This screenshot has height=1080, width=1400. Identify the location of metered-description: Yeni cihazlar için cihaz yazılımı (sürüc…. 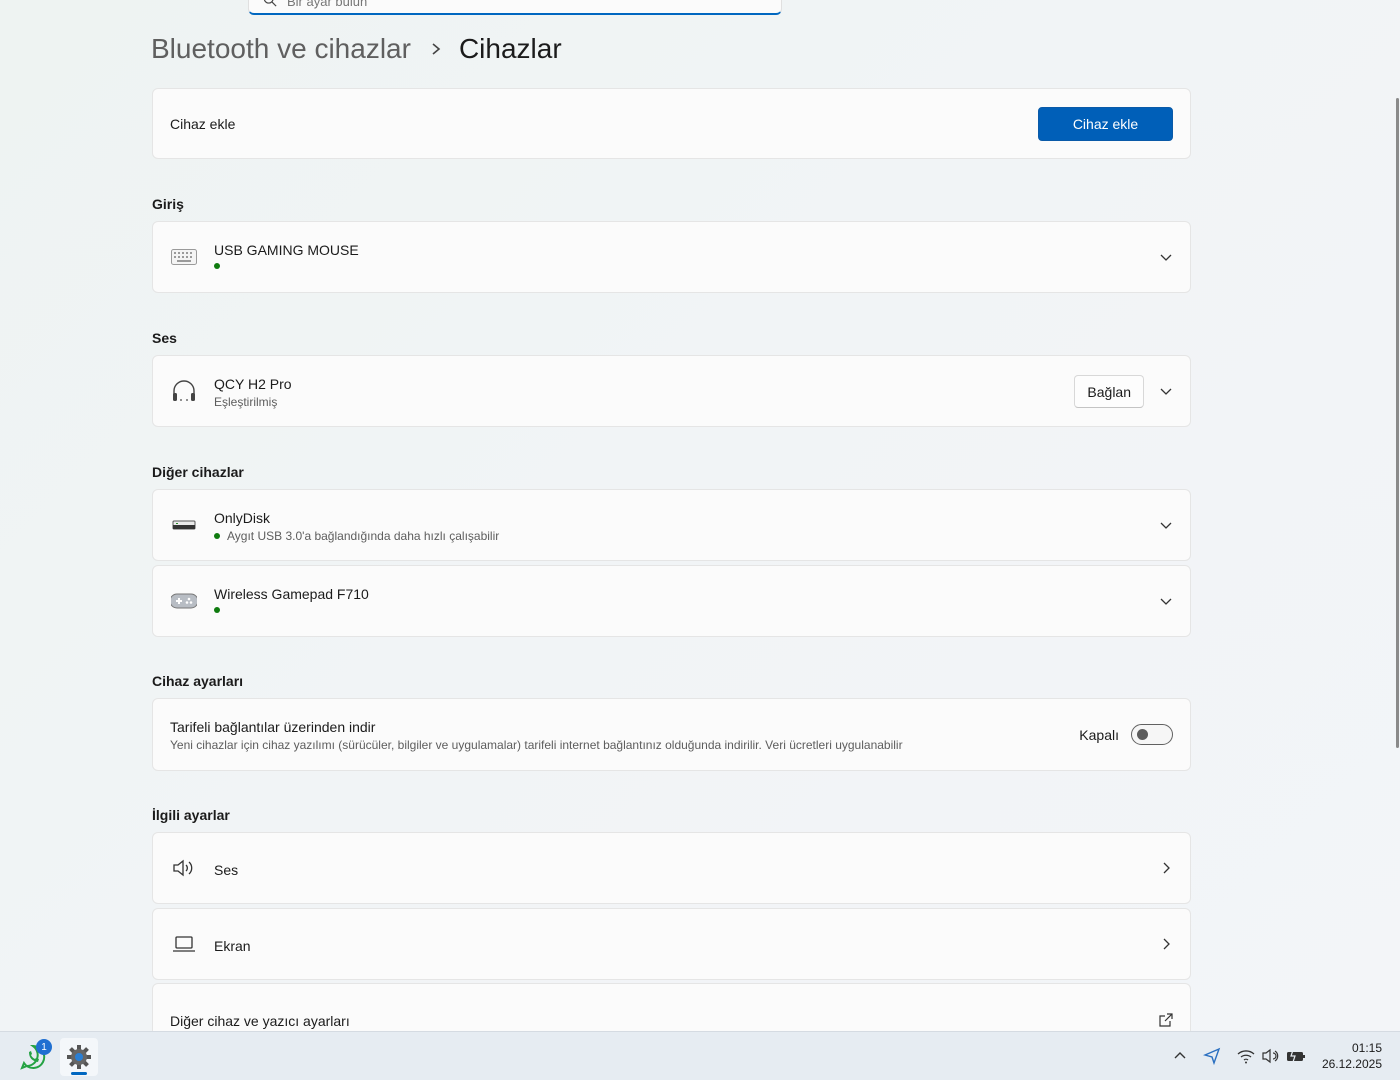
(536, 745).